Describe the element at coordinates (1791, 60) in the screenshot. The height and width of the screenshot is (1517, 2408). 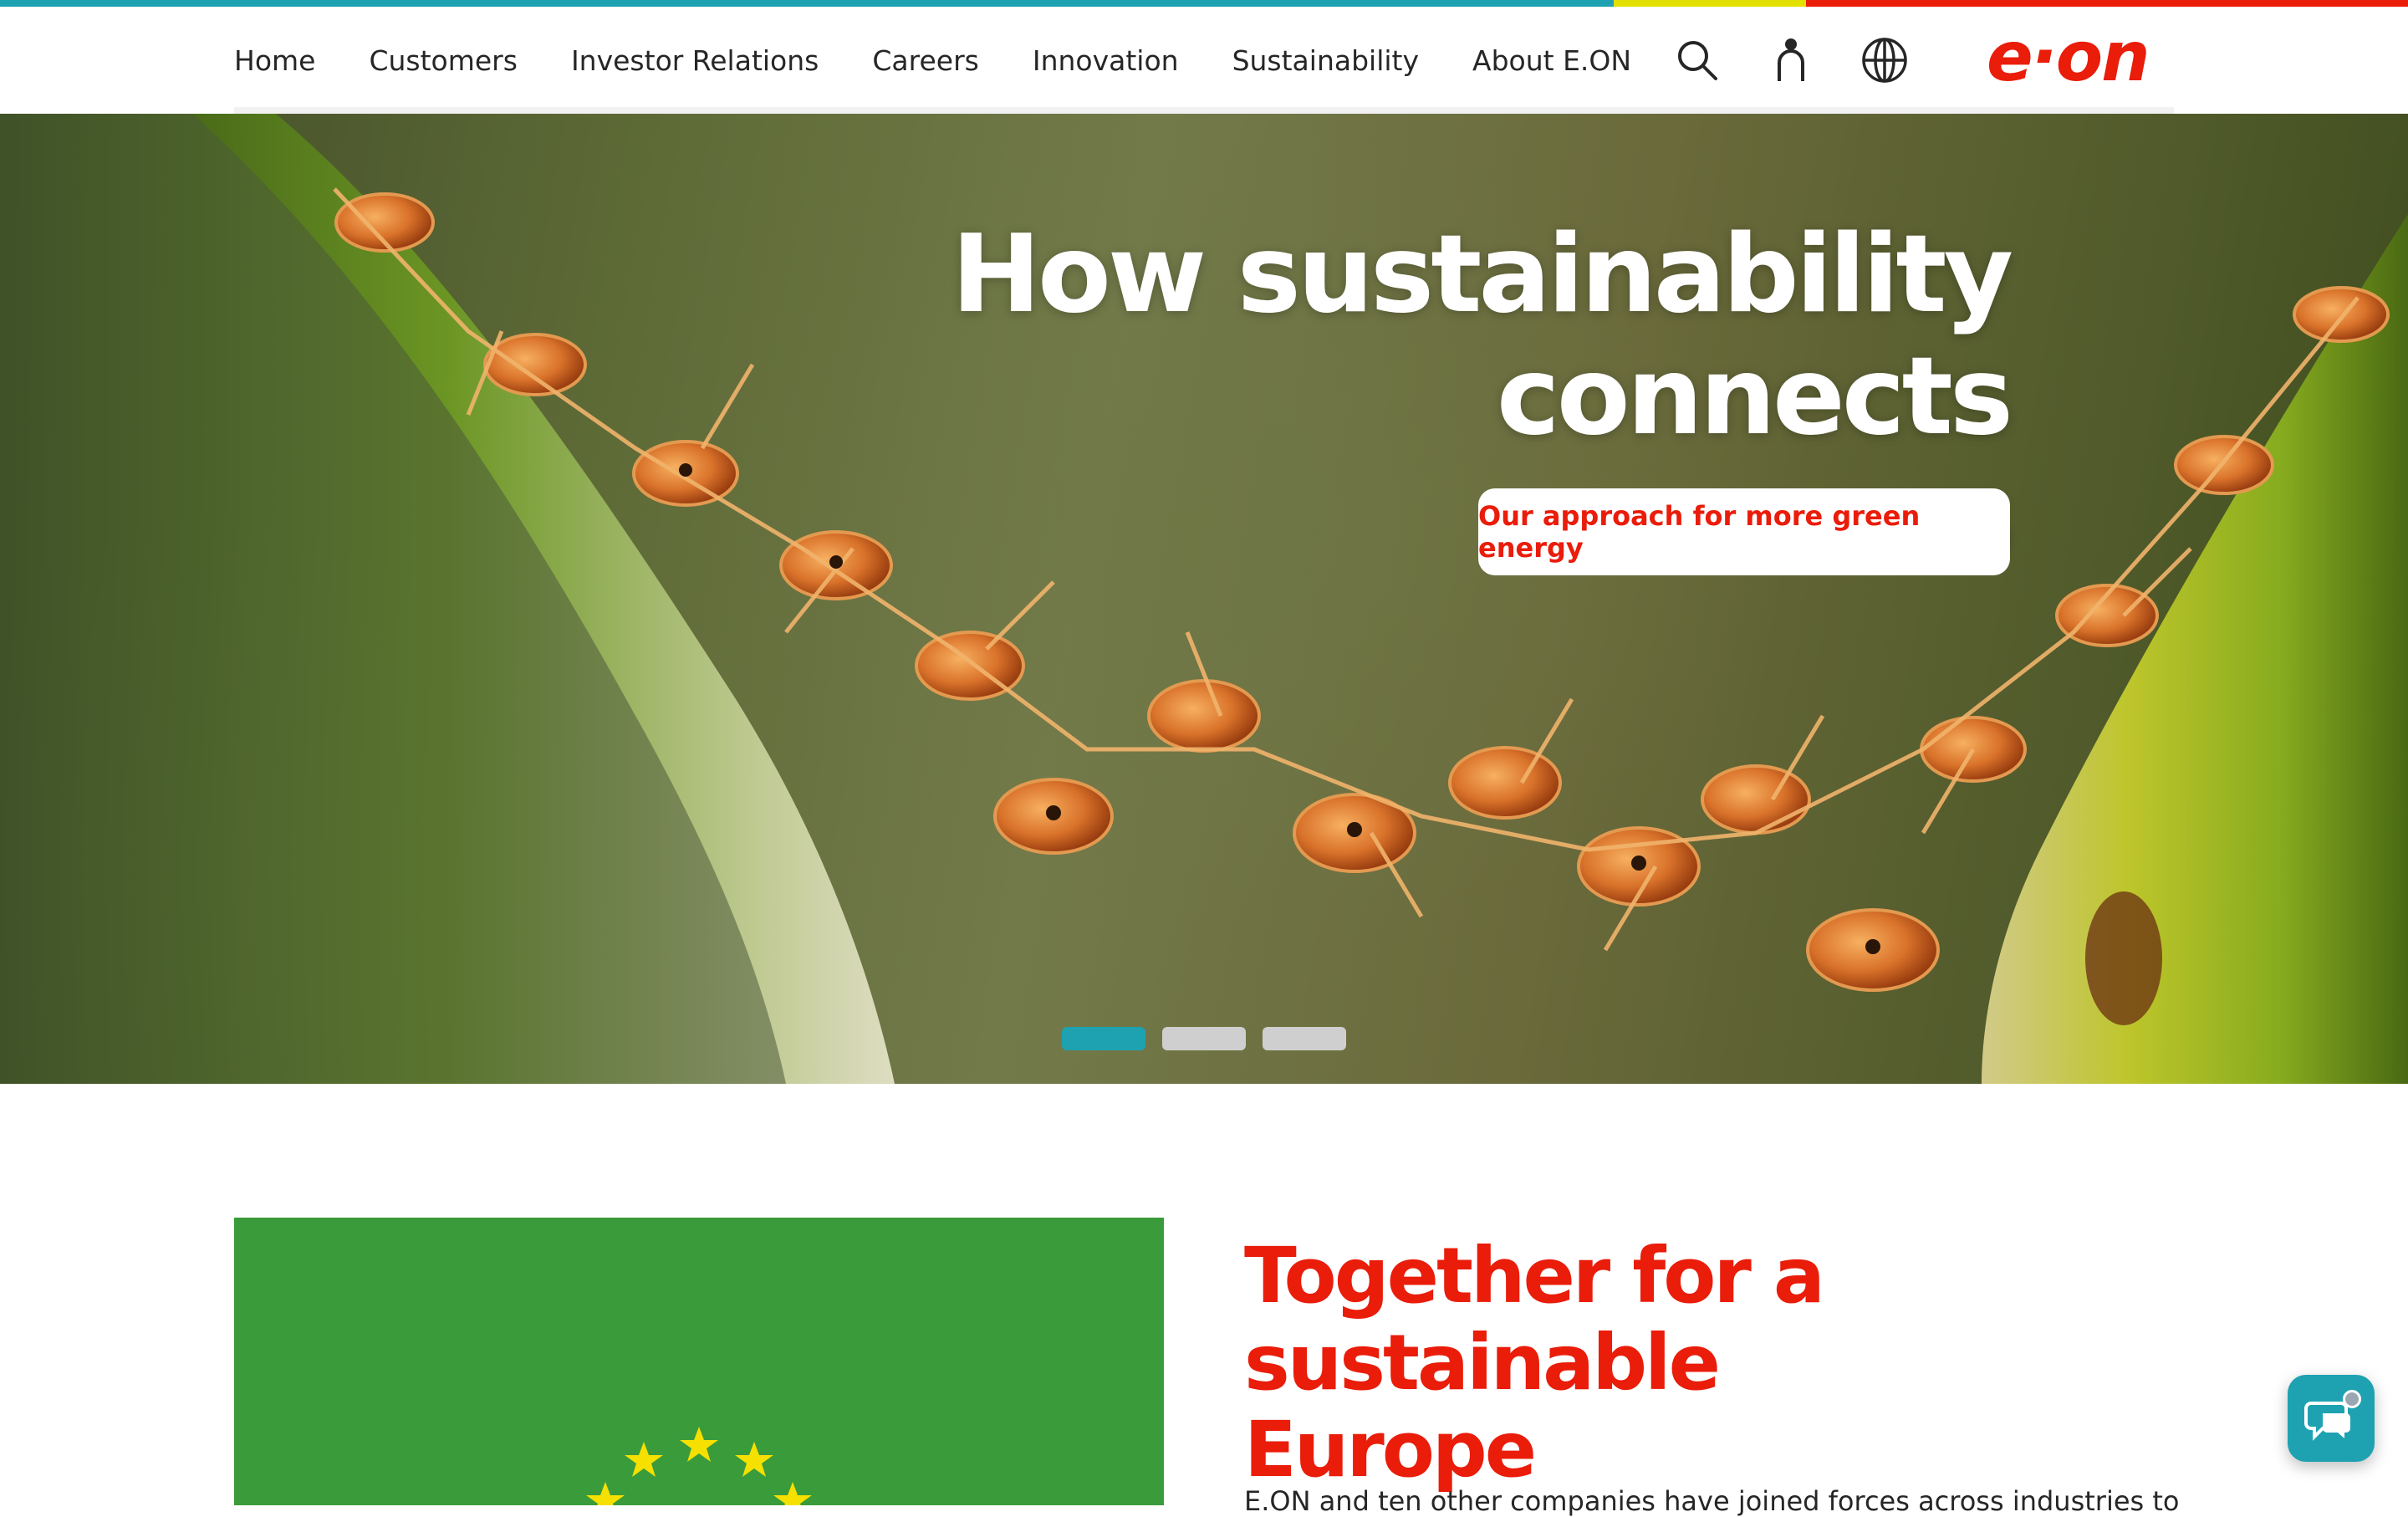
I see `user-icon` at that location.